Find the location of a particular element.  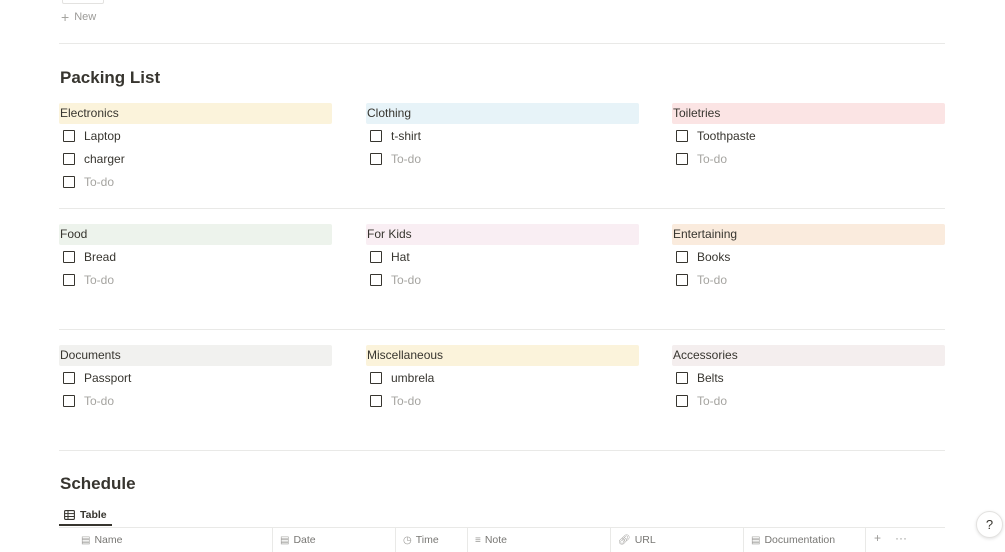

todo-item: Belts is located at coordinates (808, 377).